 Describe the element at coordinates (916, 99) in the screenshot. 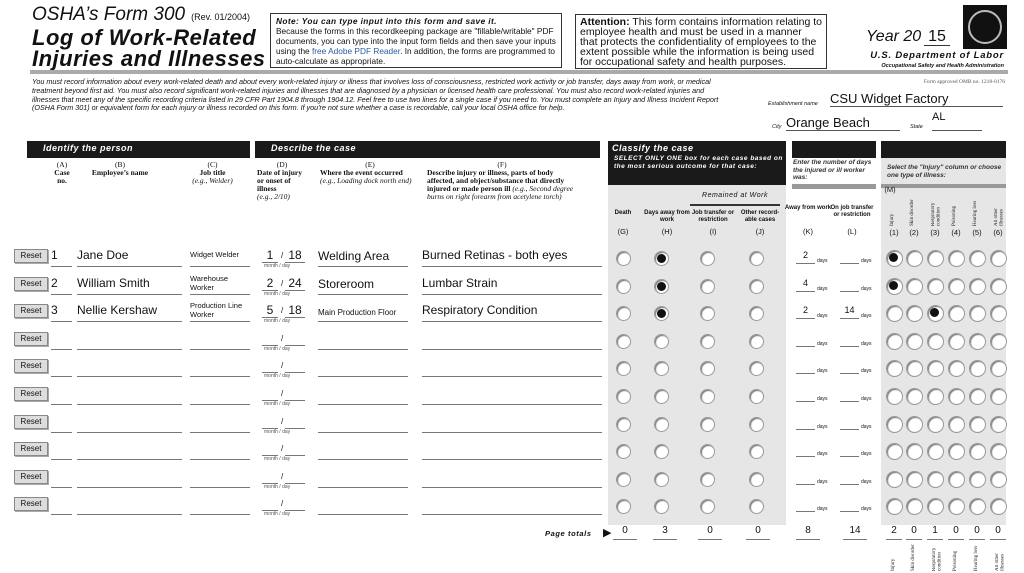

I see `establishment-name-input: CSU Widget Factory` at that location.